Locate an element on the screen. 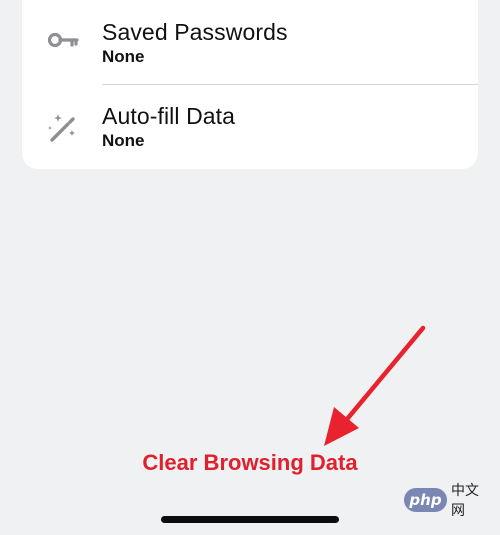 This screenshot has width=500, height=535. home-indicator is located at coordinates (250, 519).